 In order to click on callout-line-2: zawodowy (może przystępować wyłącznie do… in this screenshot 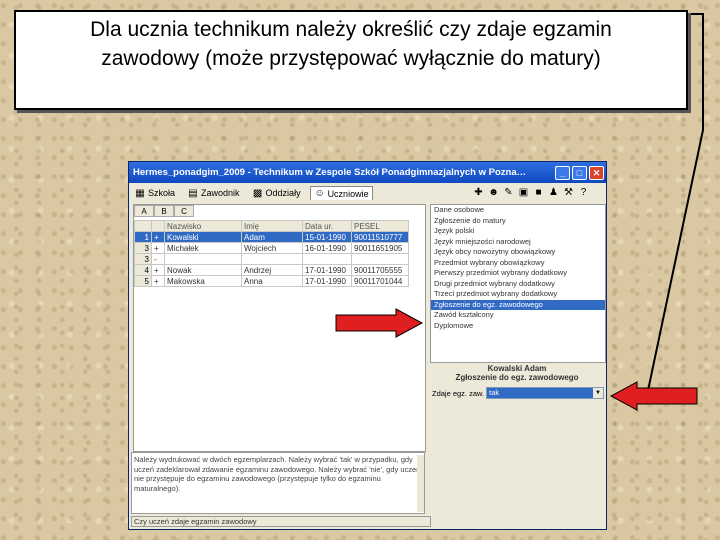, I will do `click(351, 58)`.